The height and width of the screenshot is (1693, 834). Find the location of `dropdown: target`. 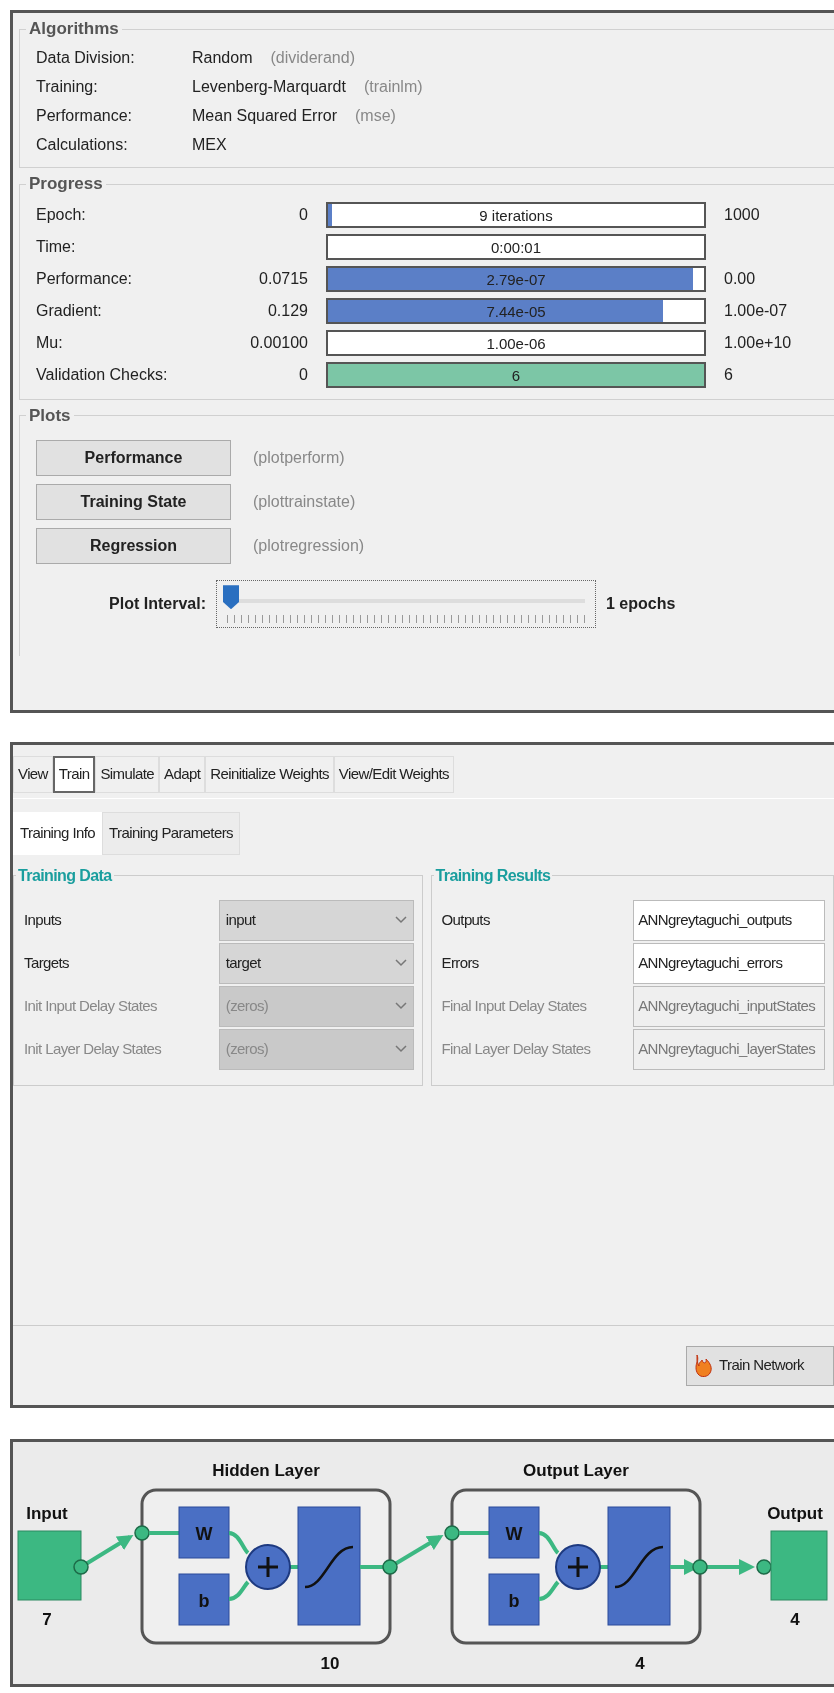

dropdown: target is located at coordinates (316, 963).